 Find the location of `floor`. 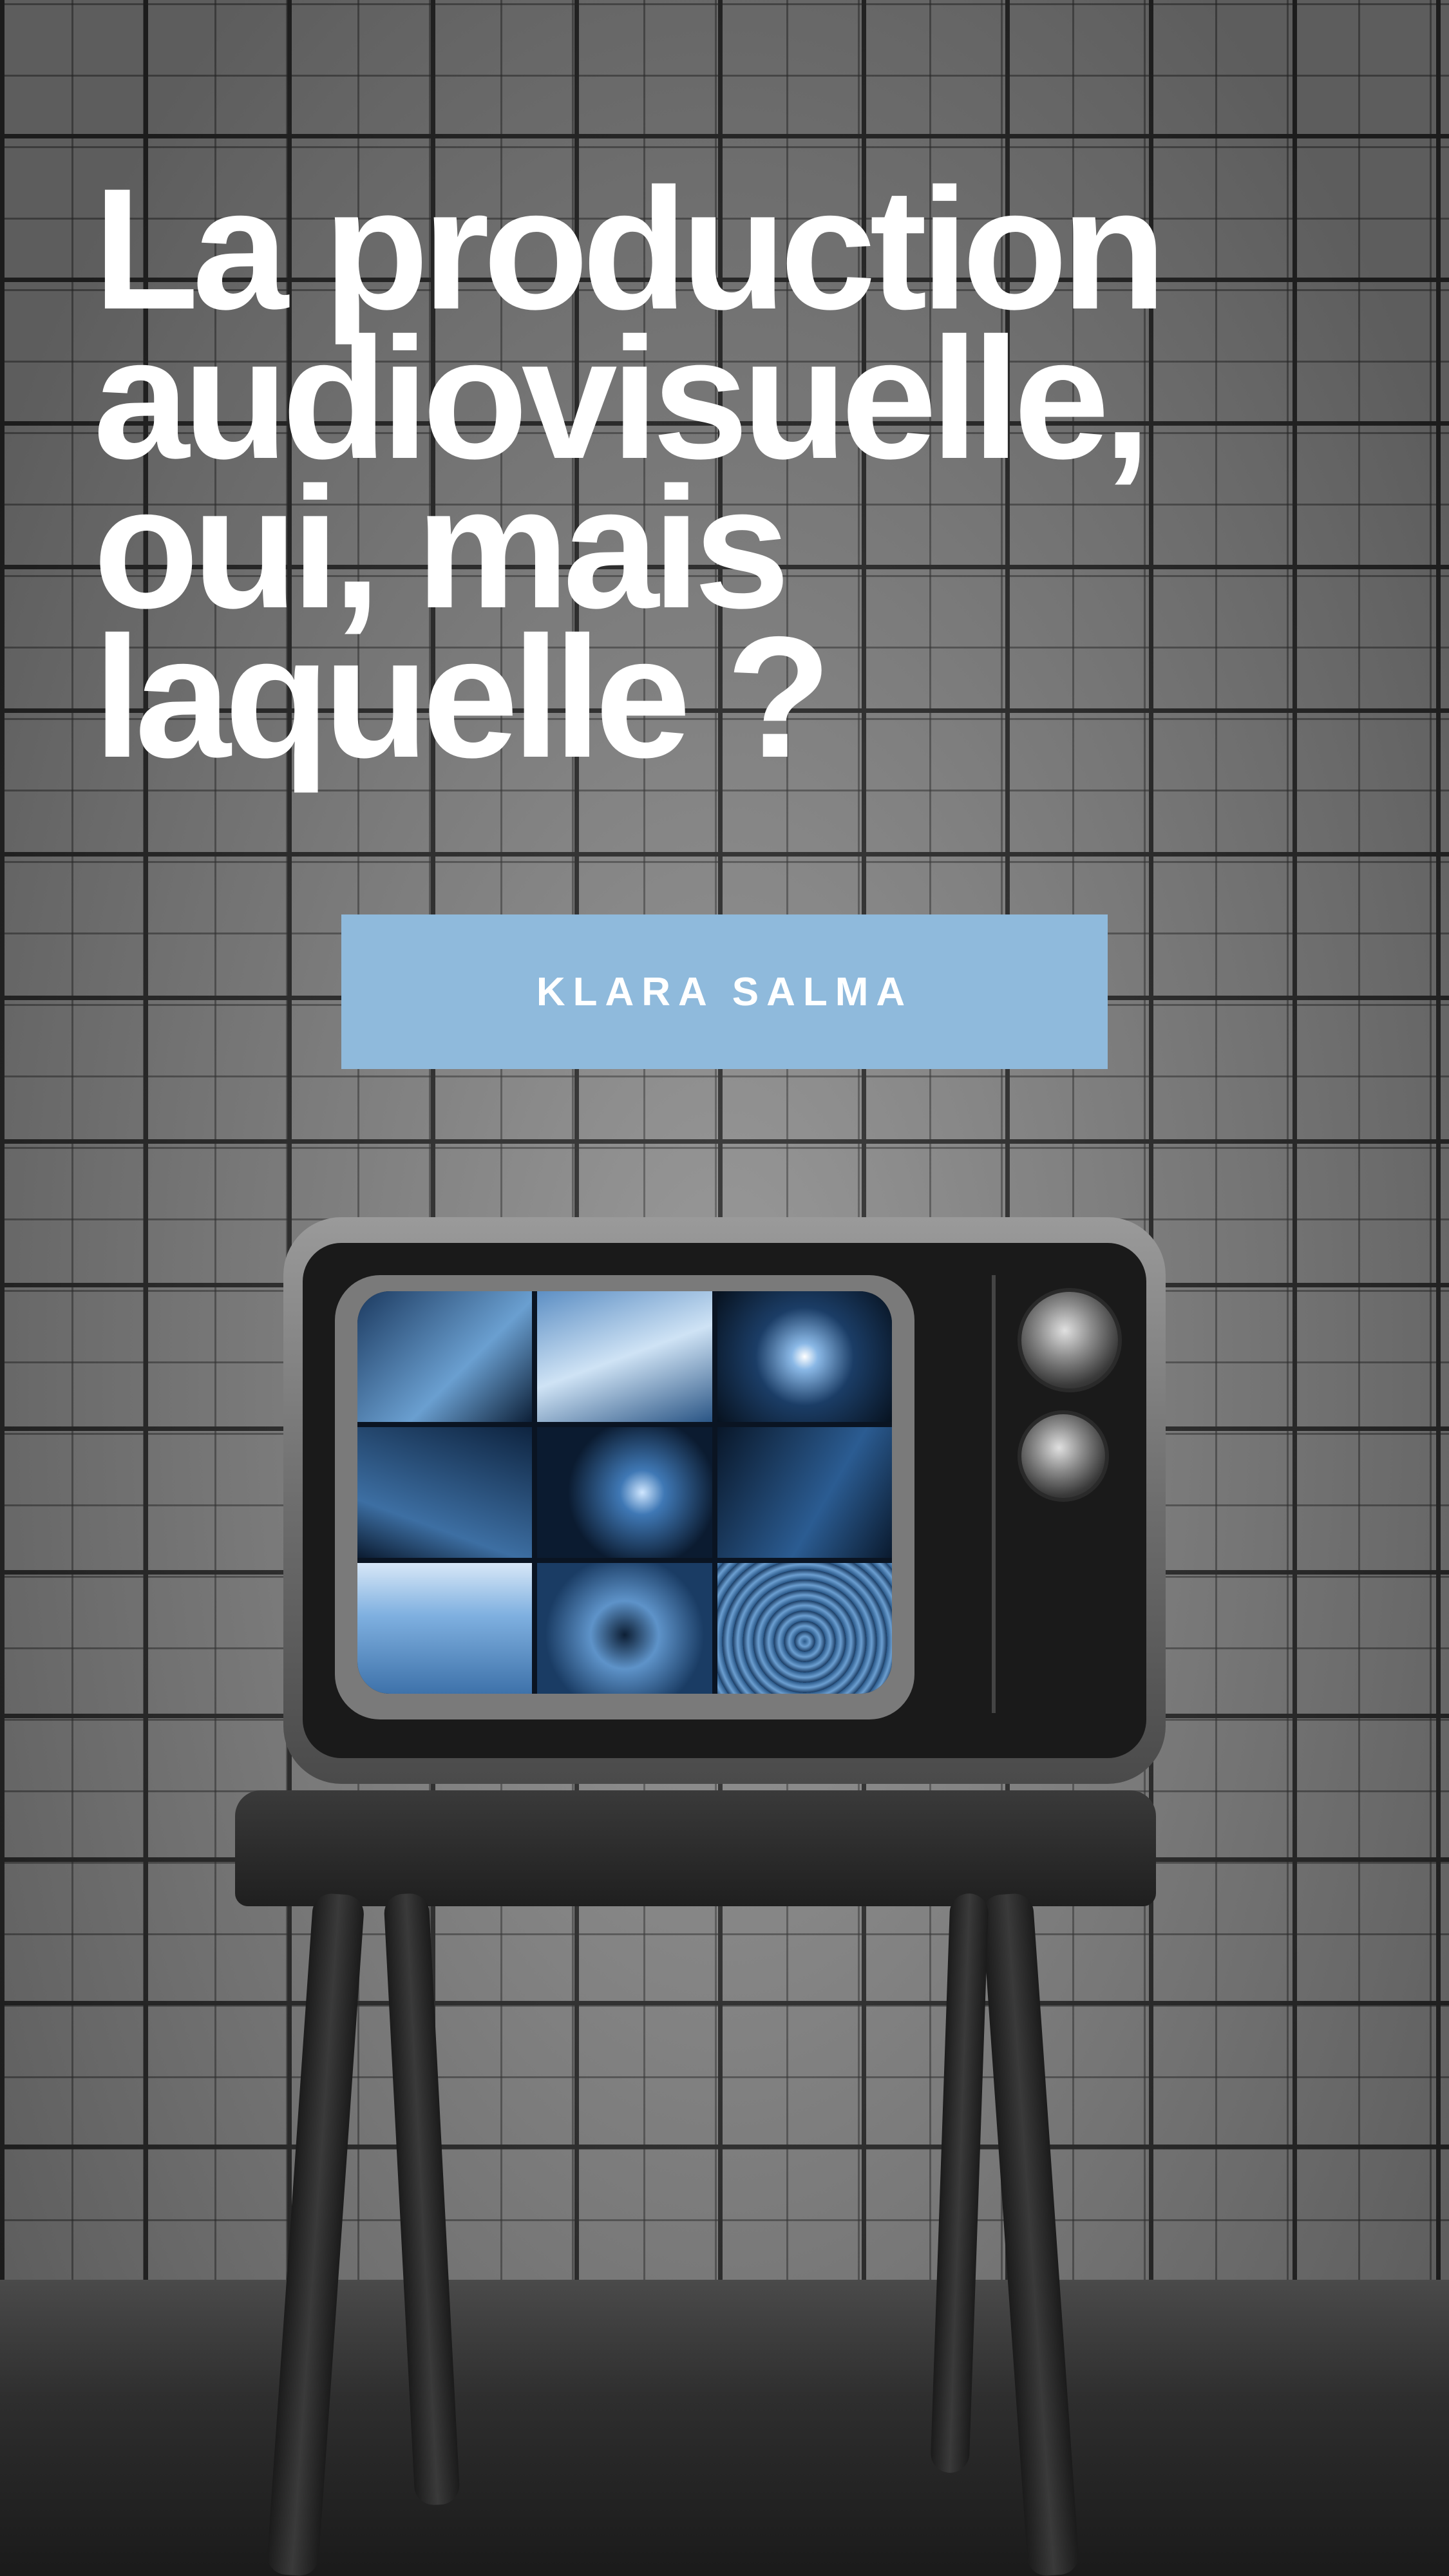

floor is located at coordinates (724, 2428).